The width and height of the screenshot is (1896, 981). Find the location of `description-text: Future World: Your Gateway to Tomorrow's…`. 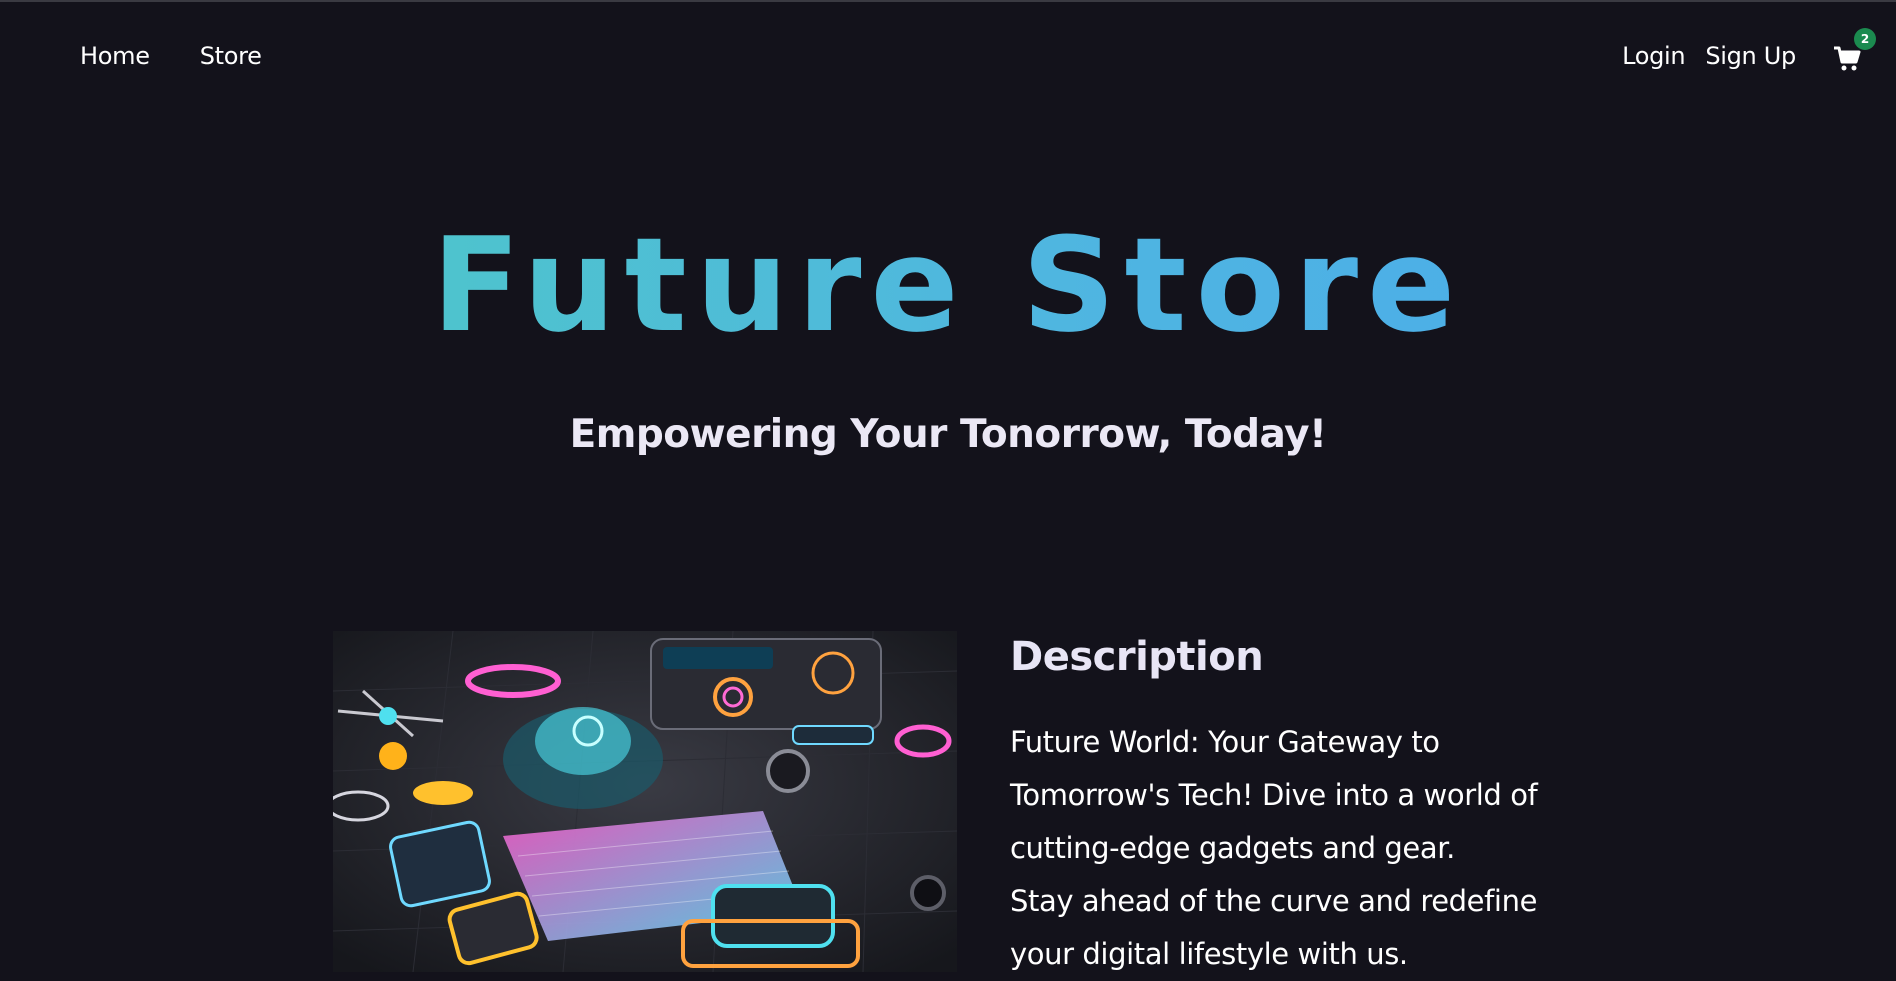

description-text: Future World: Your Gateway to Tomorrow's… is located at coordinates (1305, 848).